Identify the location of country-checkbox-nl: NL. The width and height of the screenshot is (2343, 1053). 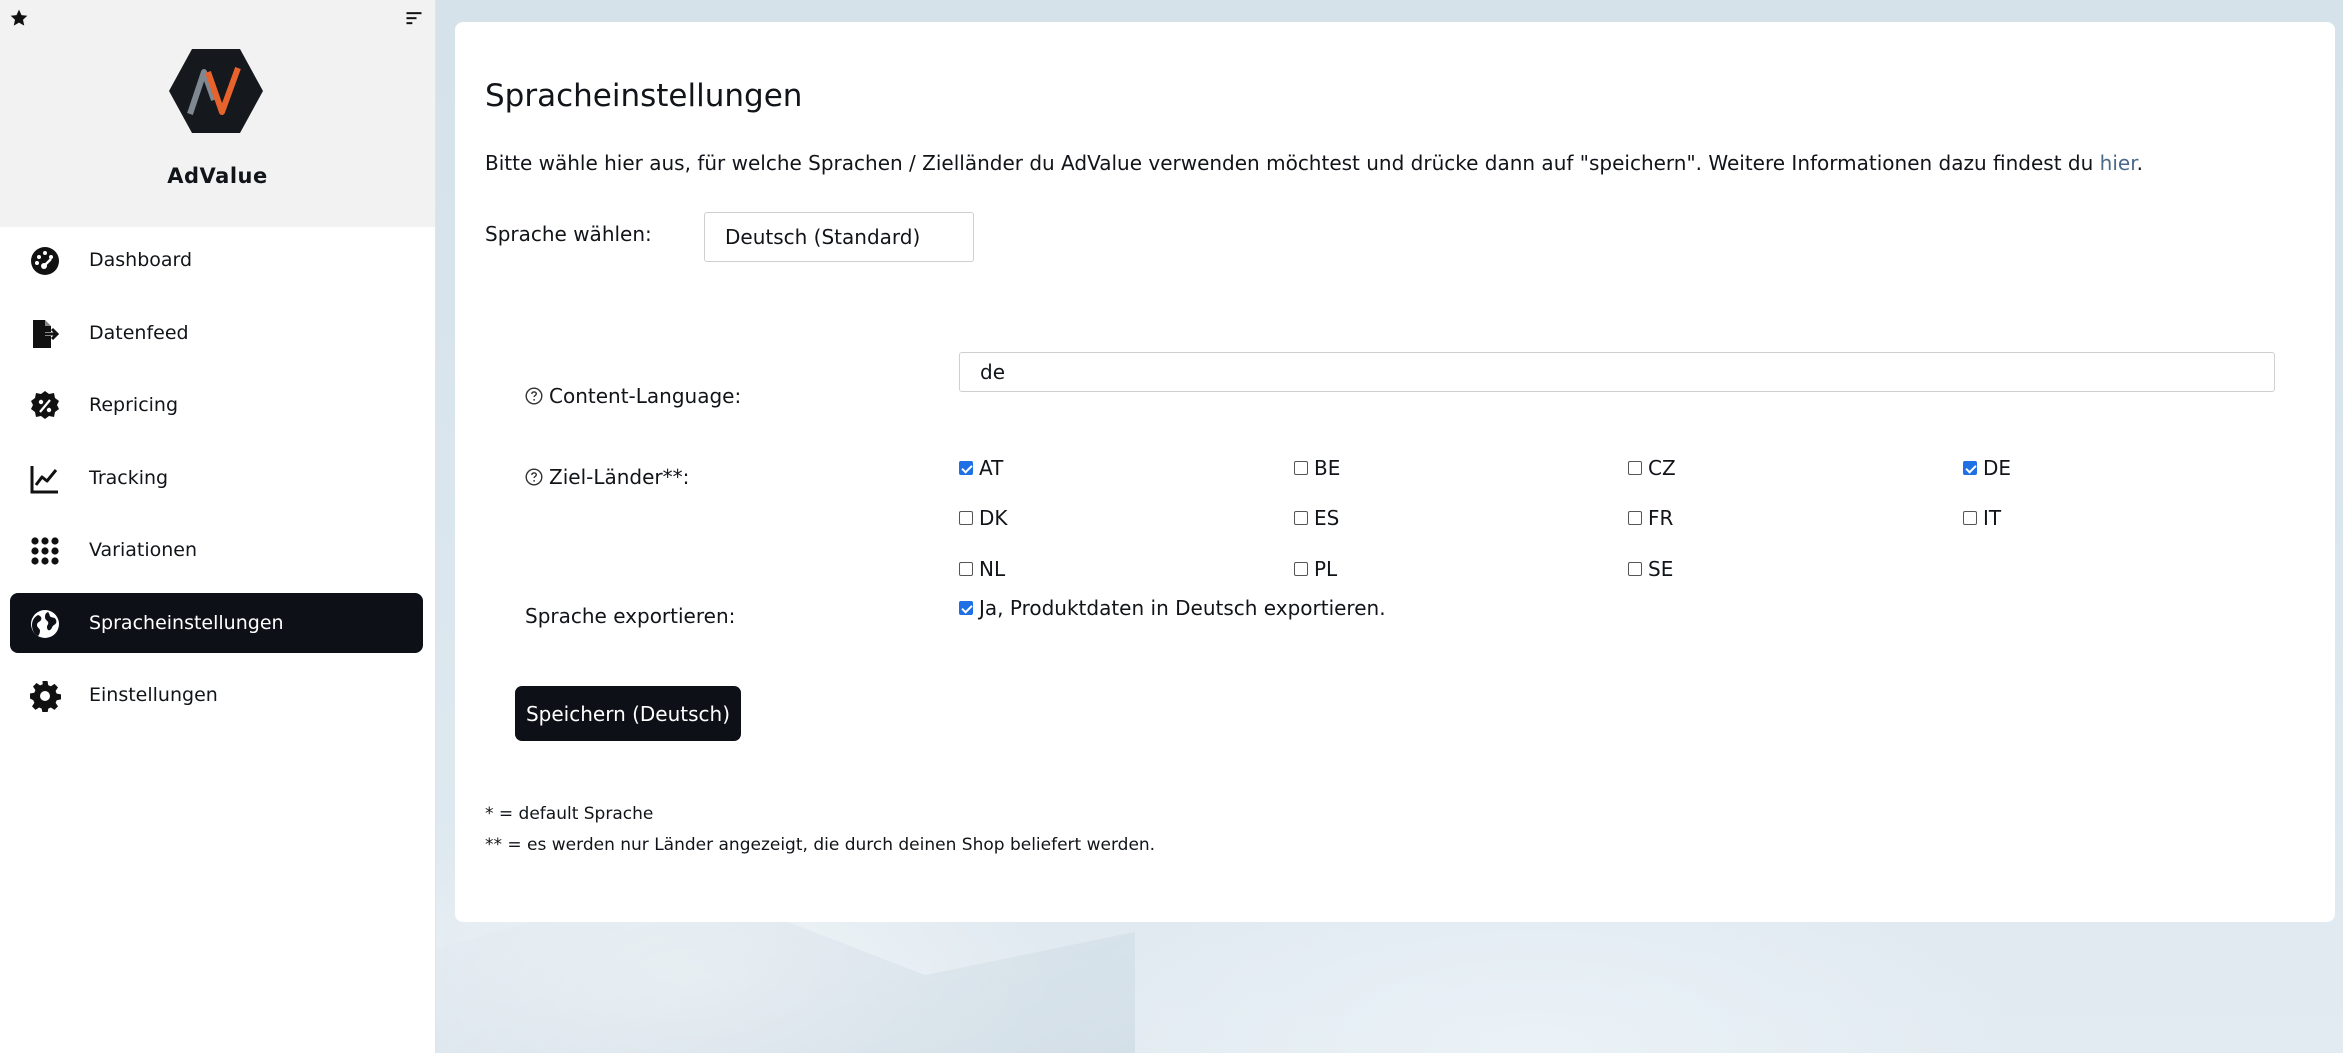
(982, 569).